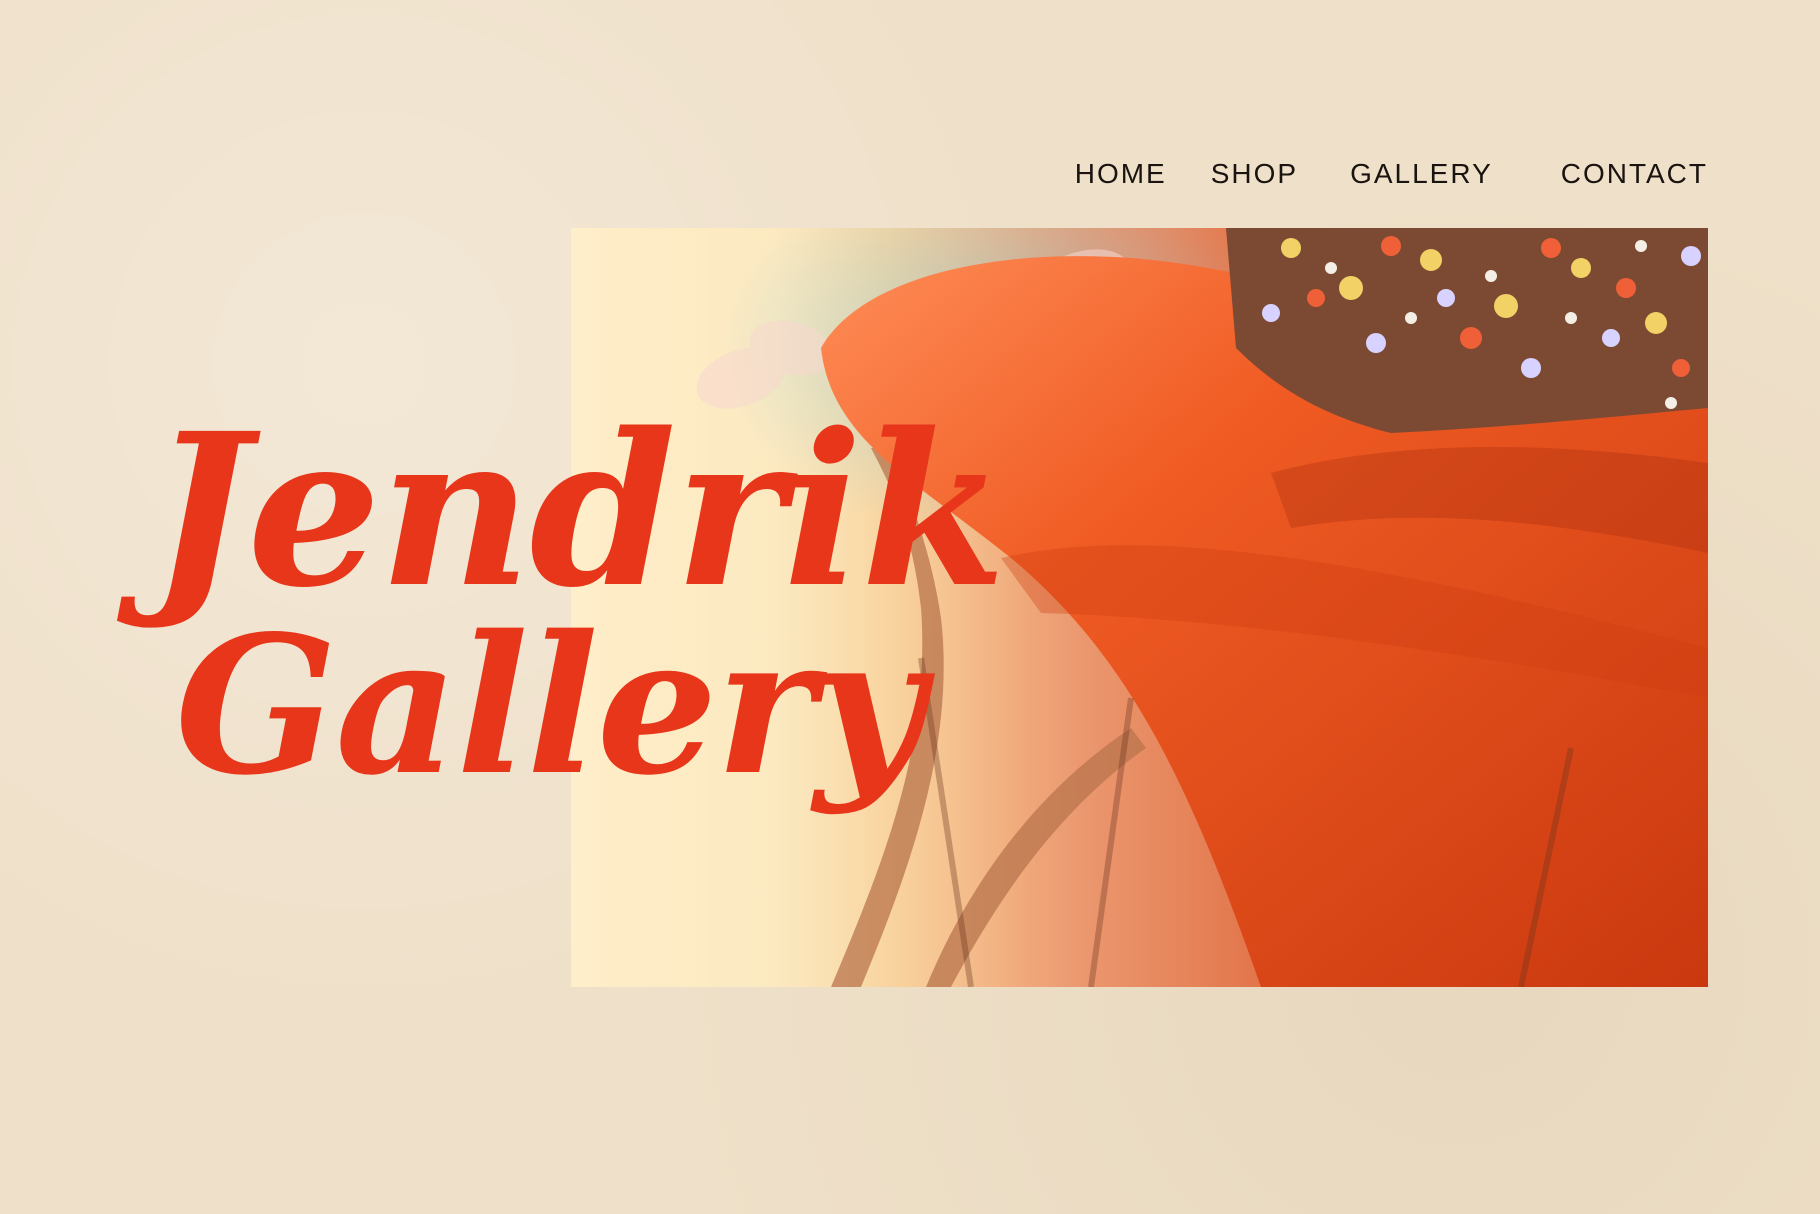 The image size is (1820, 1214). What do you see at coordinates (1254, 174) in the screenshot?
I see `nav-shop-link: SHOP` at bounding box center [1254, 174].